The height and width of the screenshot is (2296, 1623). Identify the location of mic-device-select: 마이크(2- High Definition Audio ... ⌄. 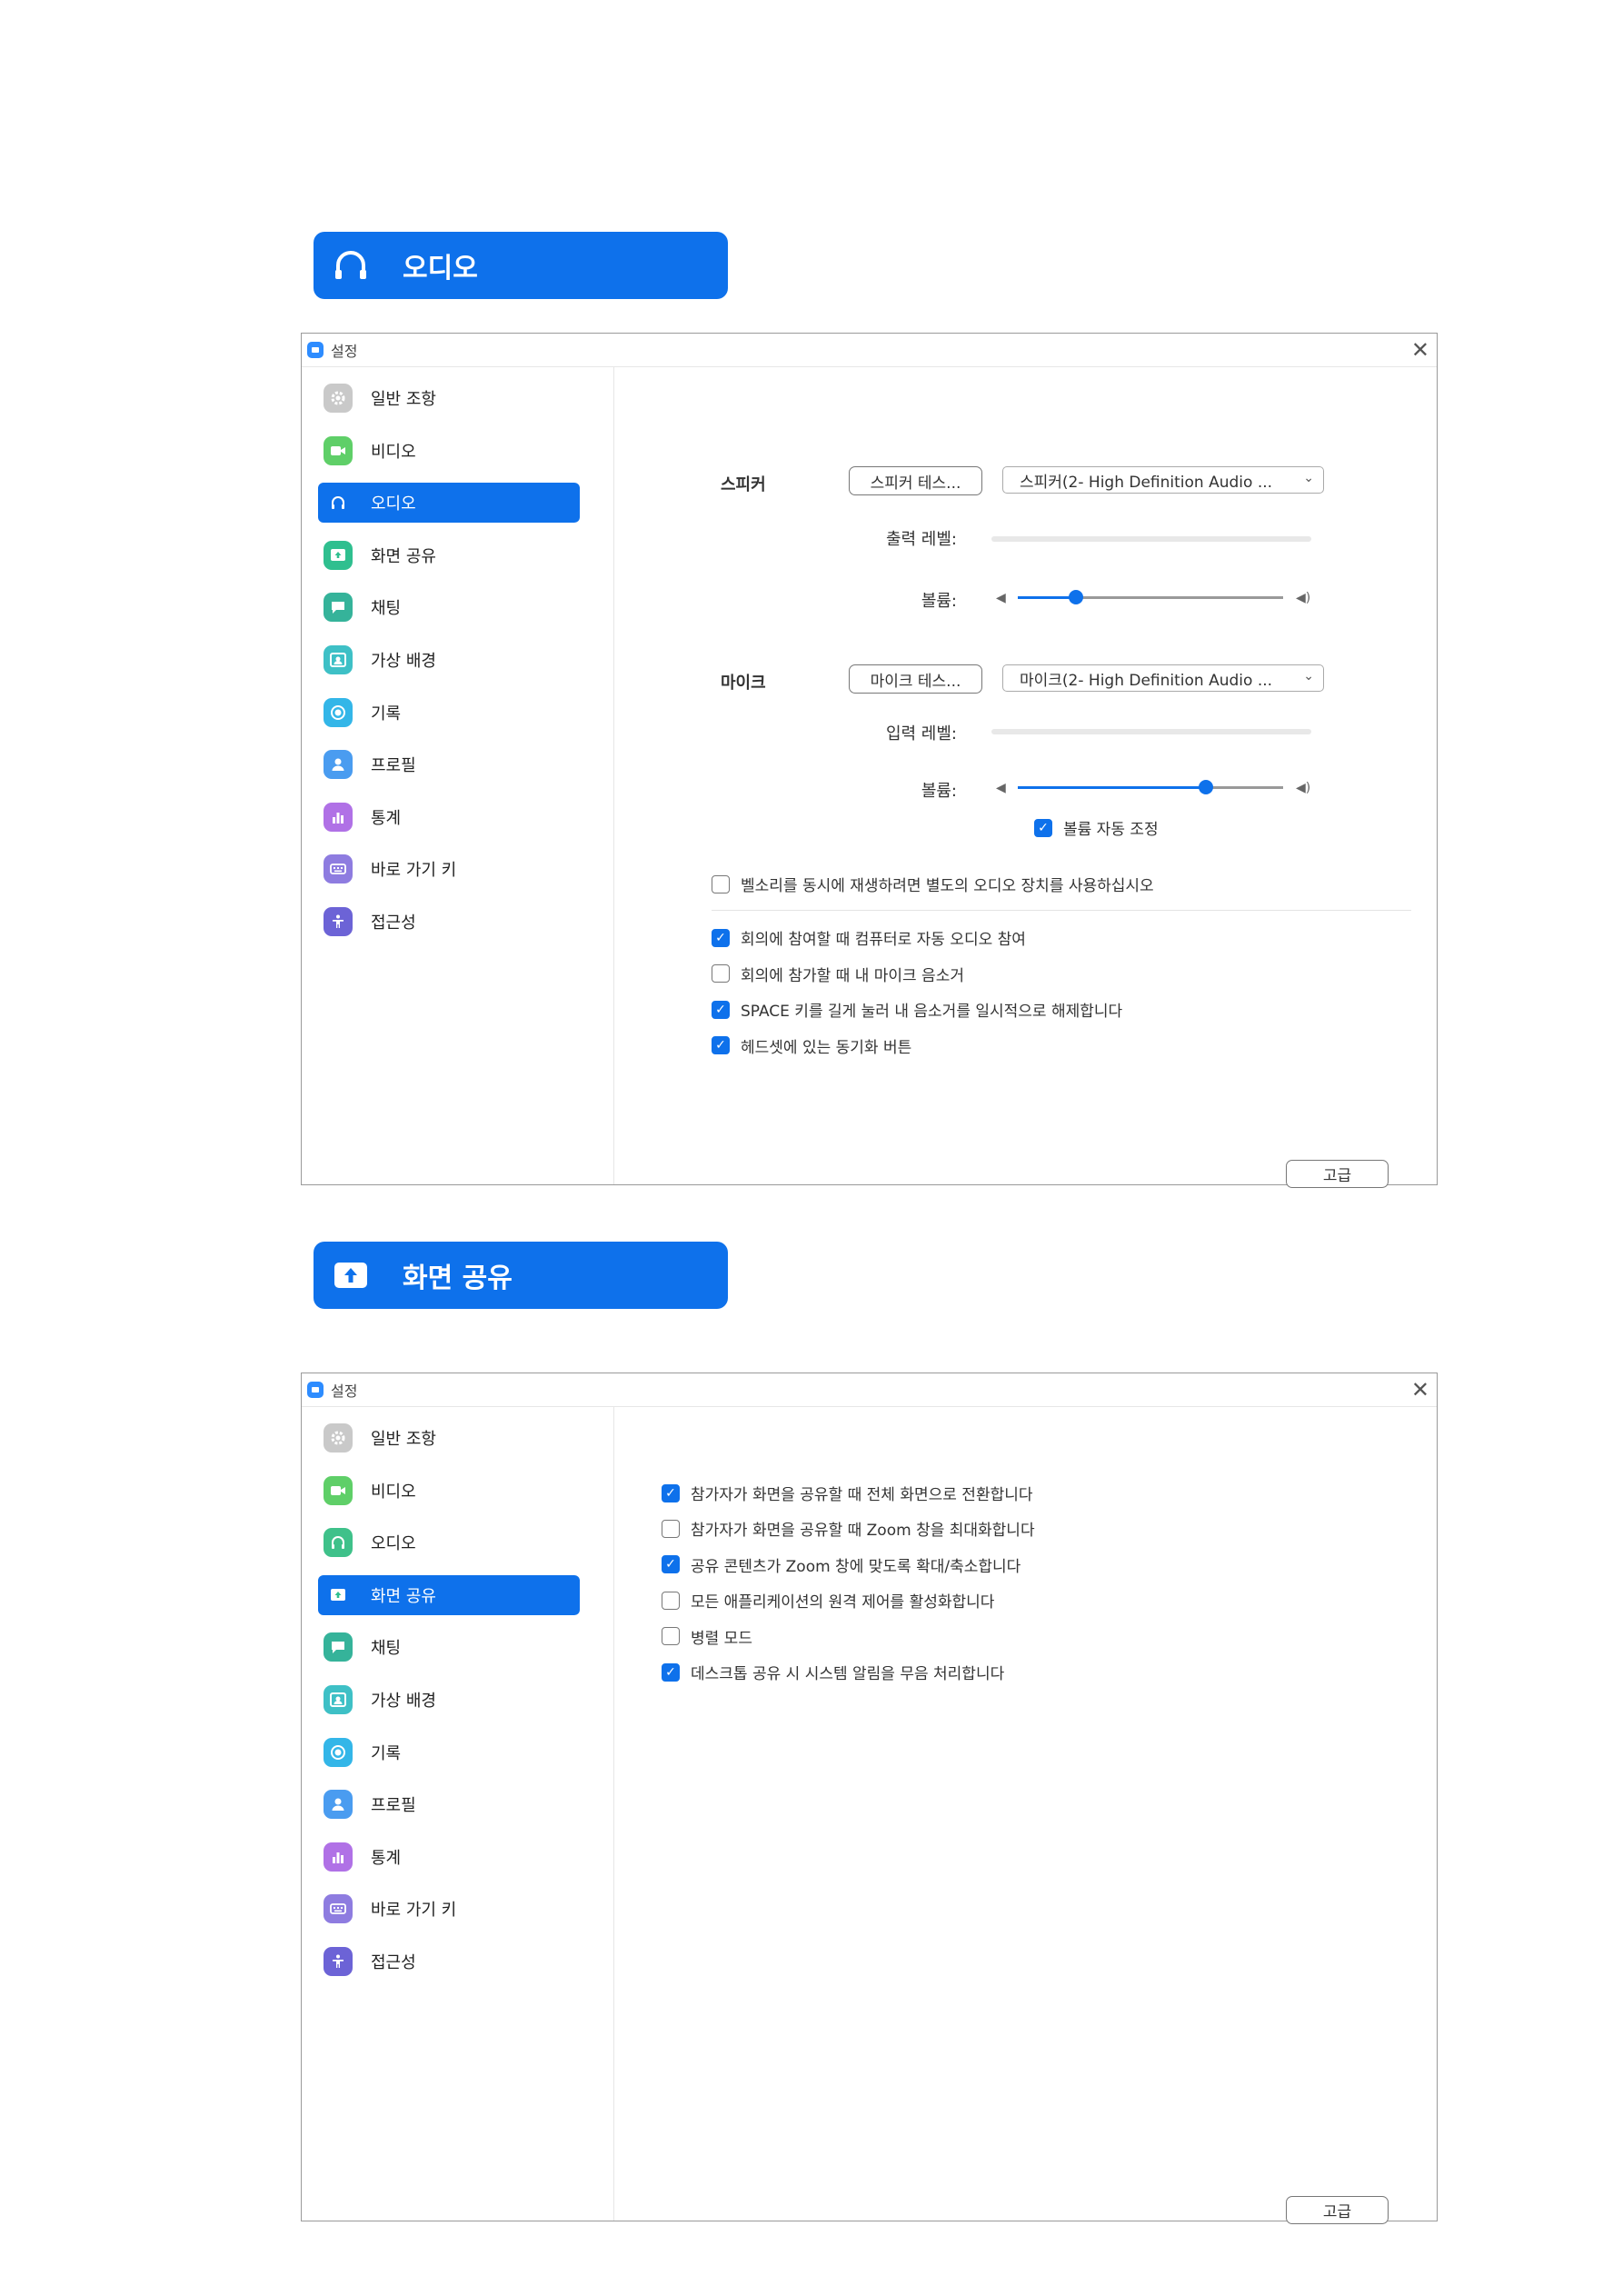
(1163, 678).